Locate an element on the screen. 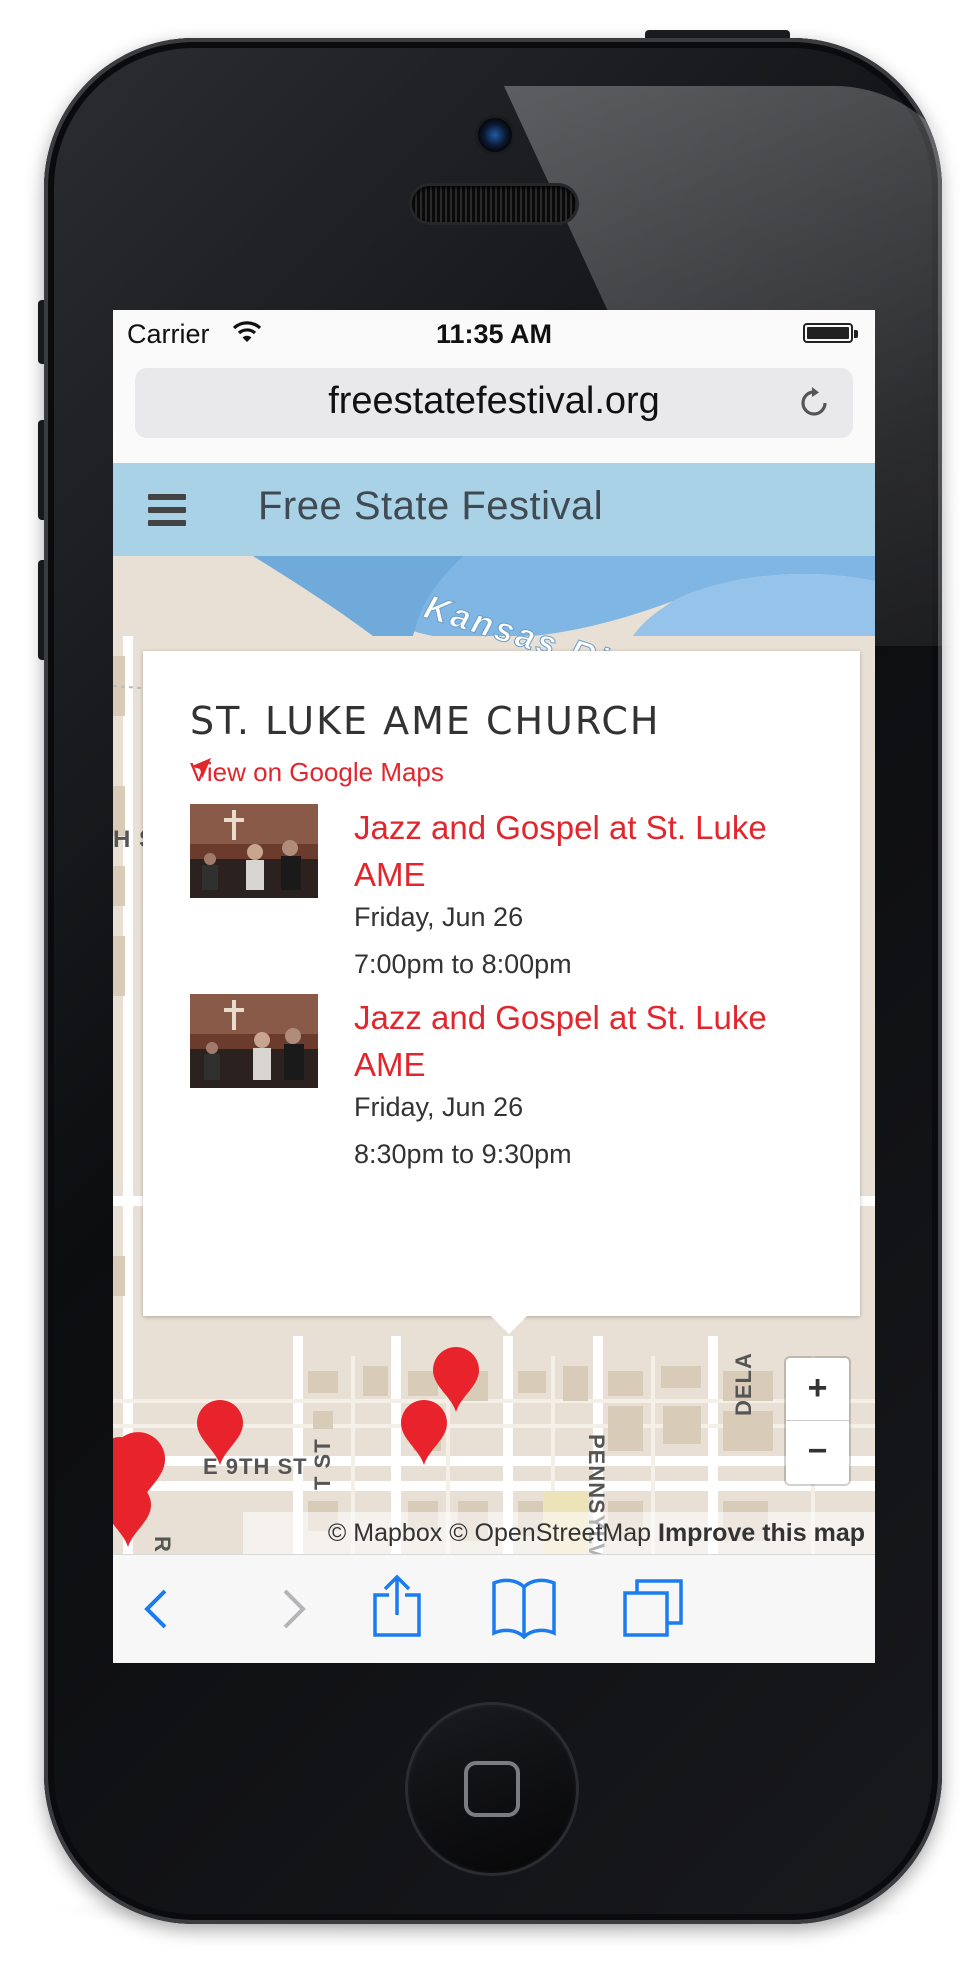  url-text: freestatefestival.org is located at coordinates (494, 401).